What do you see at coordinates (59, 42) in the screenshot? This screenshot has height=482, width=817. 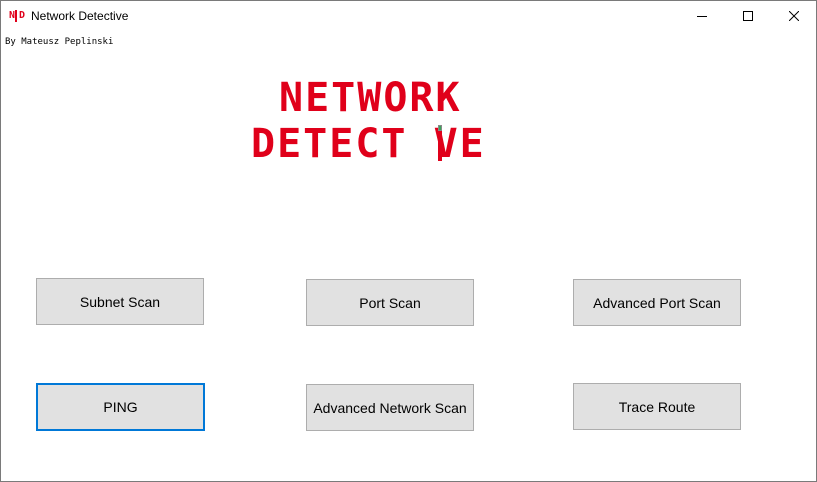 I see `author-label: By Mateusz Peplinski` at bounding box center [59, 42].